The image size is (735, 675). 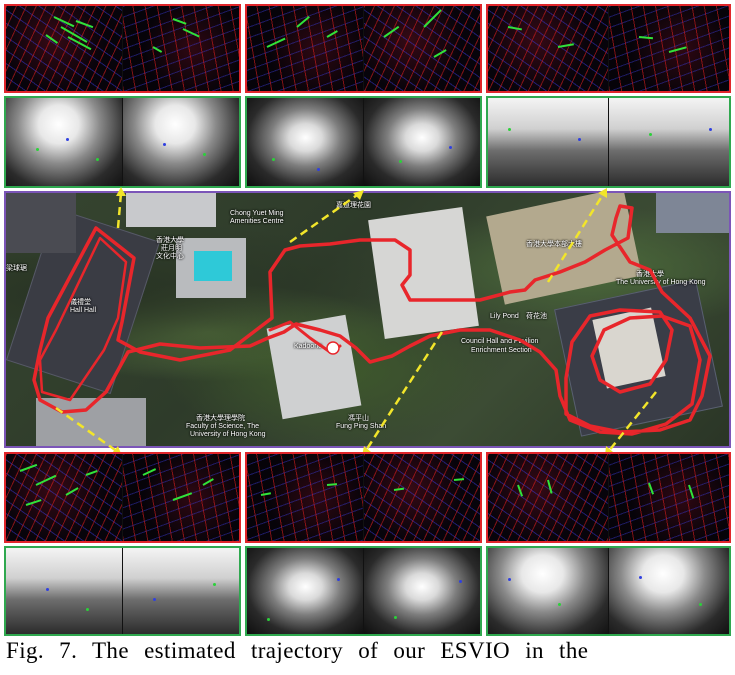 I want to click on event-frame-top-center, so click(x=363, y=48).